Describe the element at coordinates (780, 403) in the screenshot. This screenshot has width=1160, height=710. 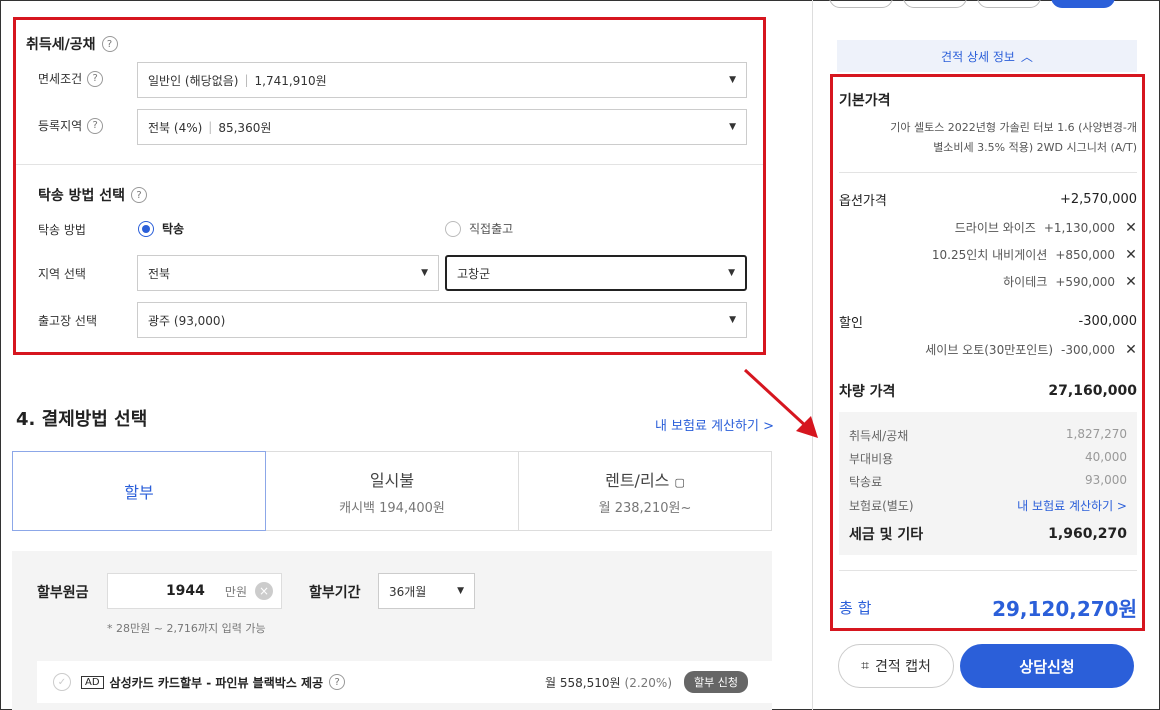
I see `annotation-arrow` at that location.